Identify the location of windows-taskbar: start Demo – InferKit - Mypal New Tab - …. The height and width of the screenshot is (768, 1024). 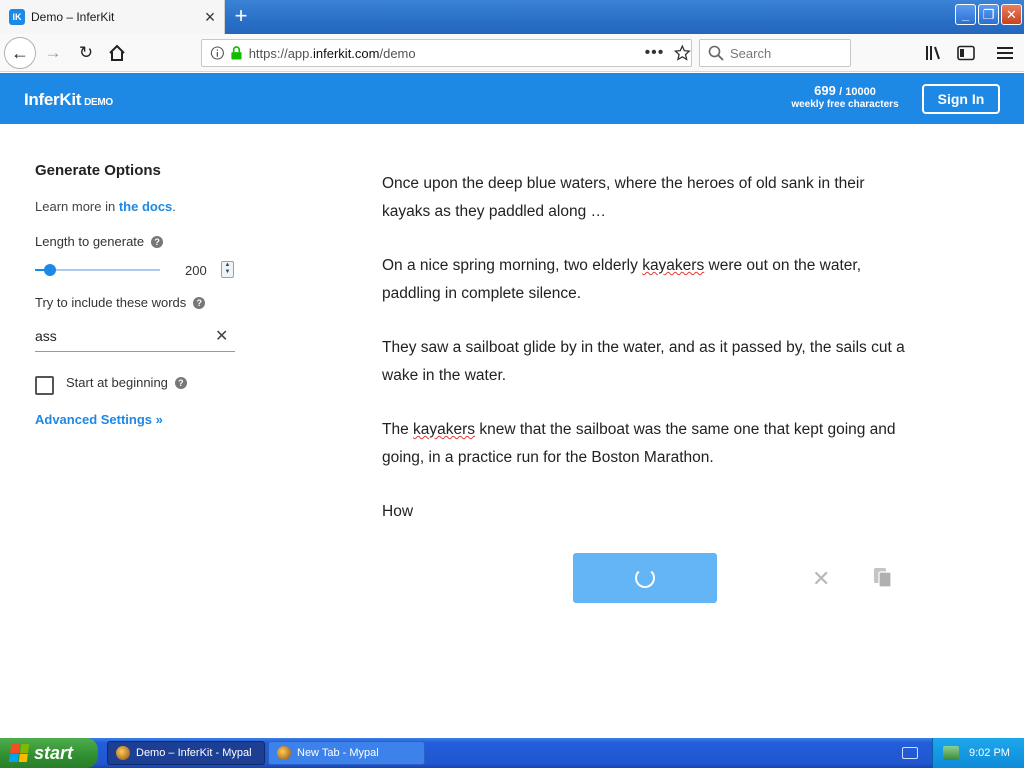
(512, 753).